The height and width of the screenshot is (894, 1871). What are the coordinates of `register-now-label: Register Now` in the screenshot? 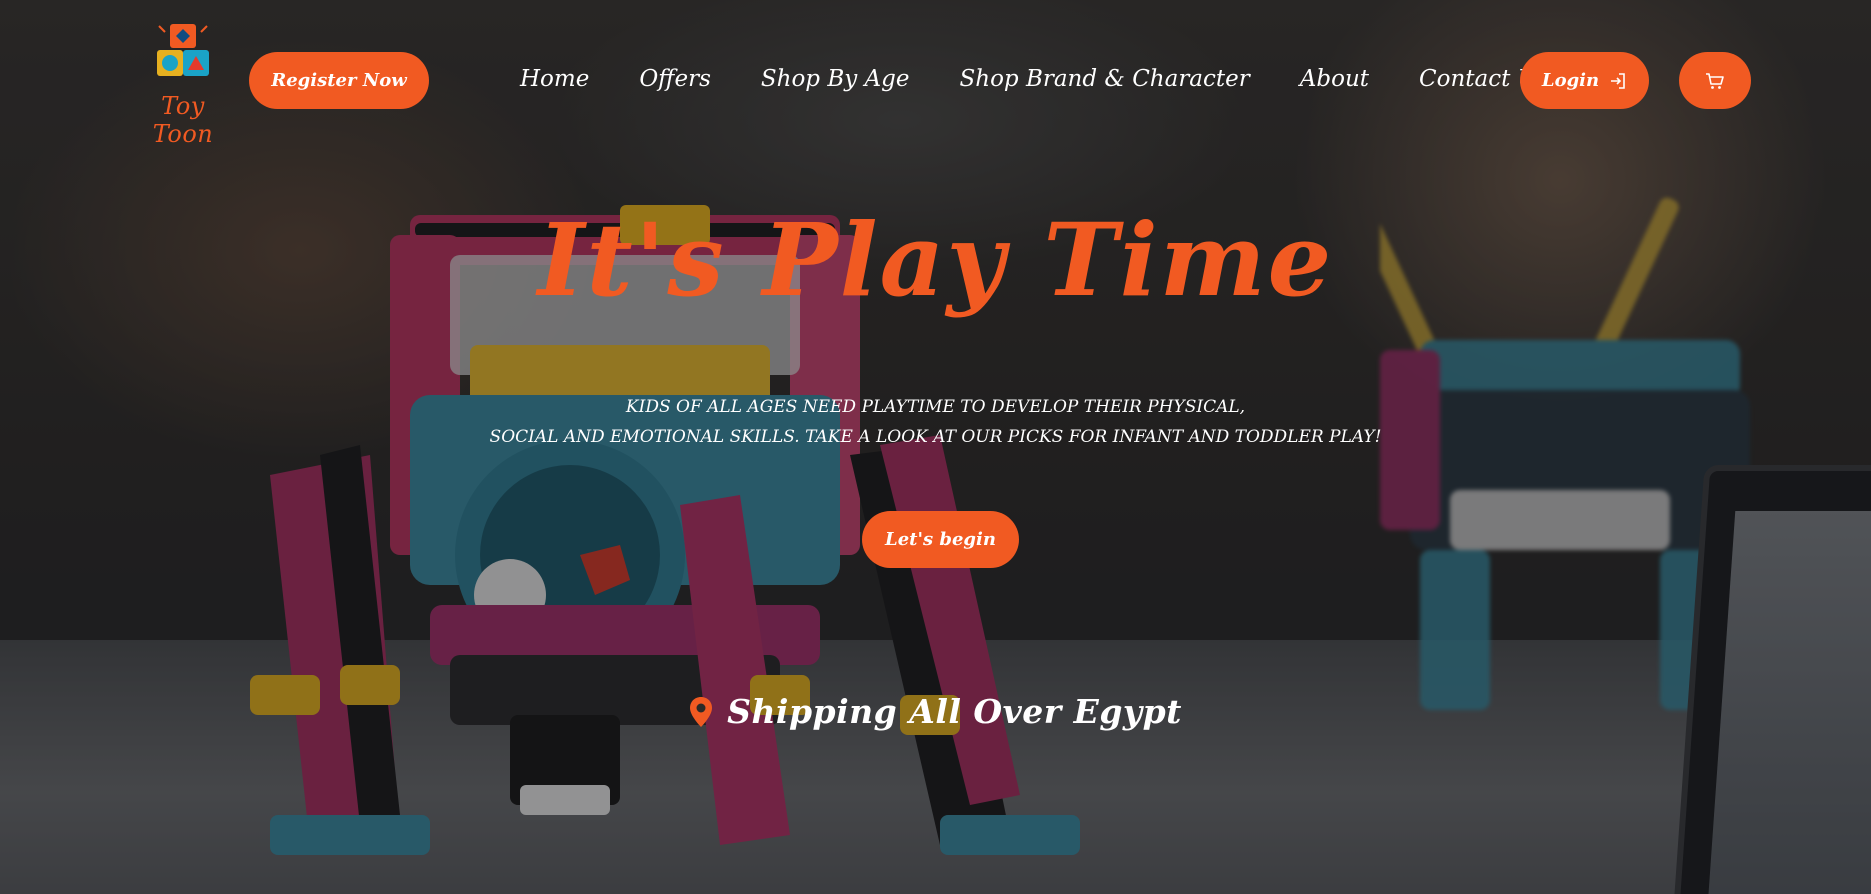 It's located at (339, 80).